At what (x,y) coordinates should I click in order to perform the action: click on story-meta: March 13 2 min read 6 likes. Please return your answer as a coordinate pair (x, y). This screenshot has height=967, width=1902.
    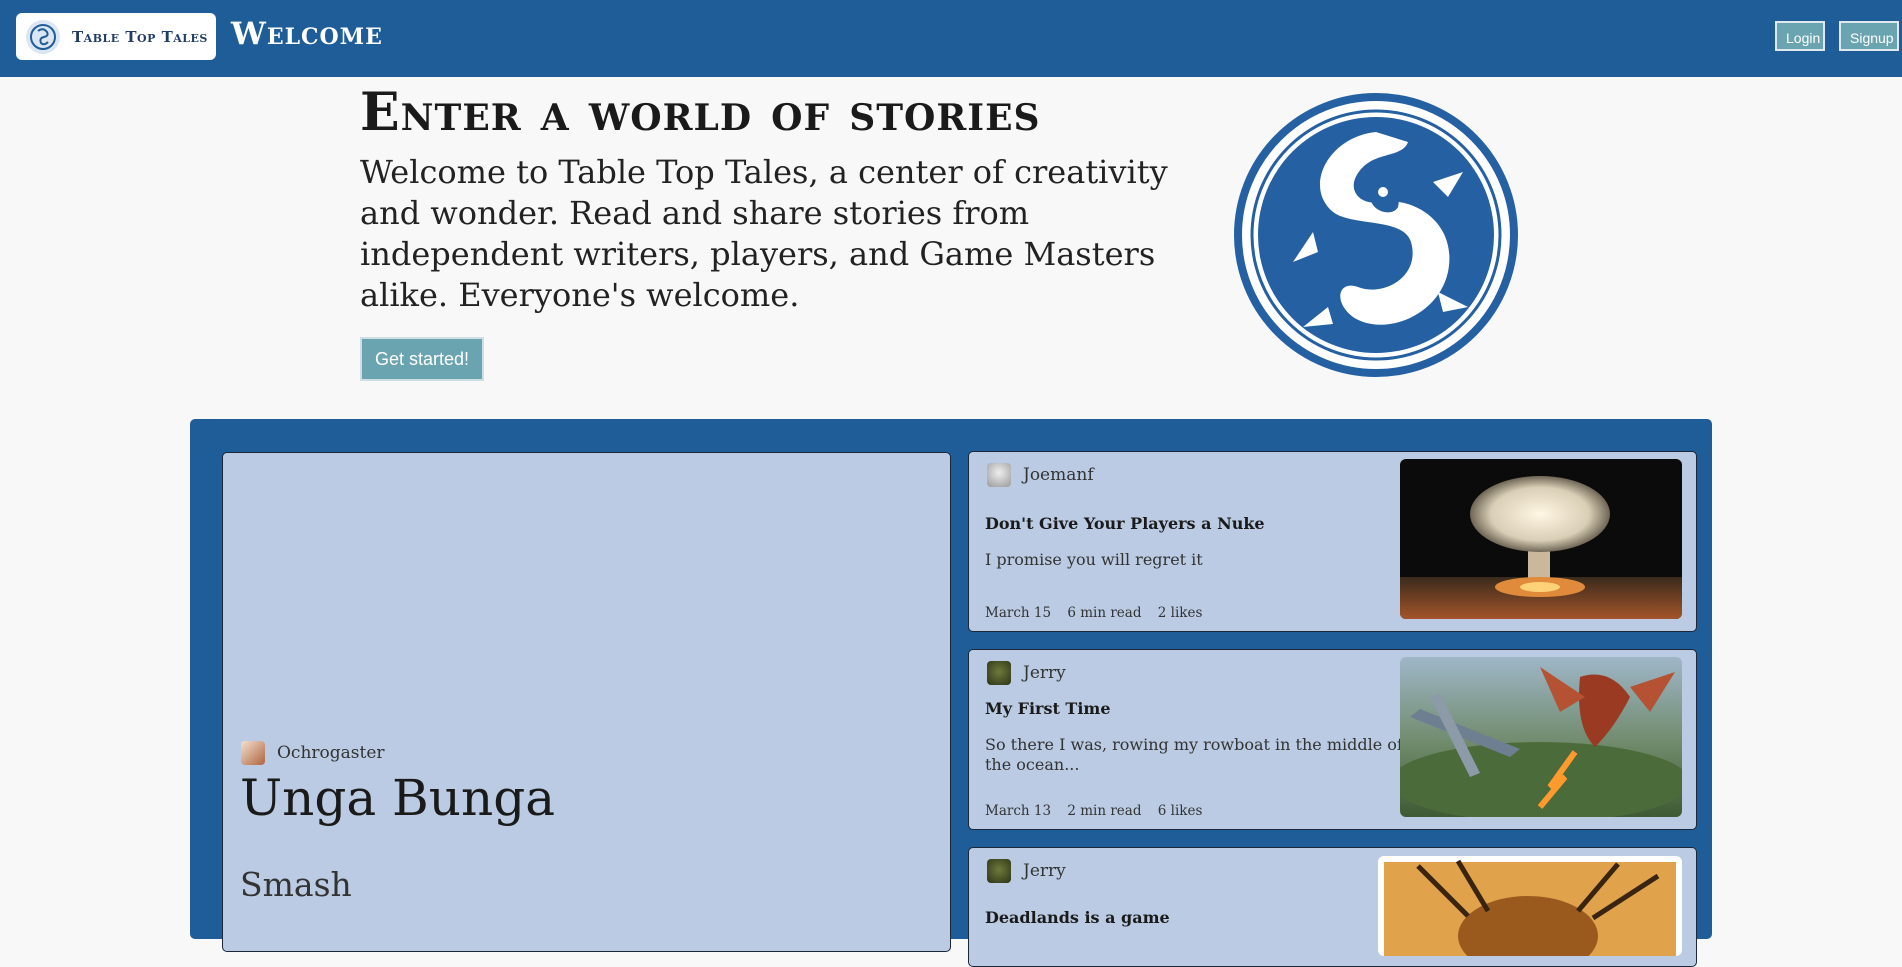
    Looking at the image, I should click on (1099, 811).